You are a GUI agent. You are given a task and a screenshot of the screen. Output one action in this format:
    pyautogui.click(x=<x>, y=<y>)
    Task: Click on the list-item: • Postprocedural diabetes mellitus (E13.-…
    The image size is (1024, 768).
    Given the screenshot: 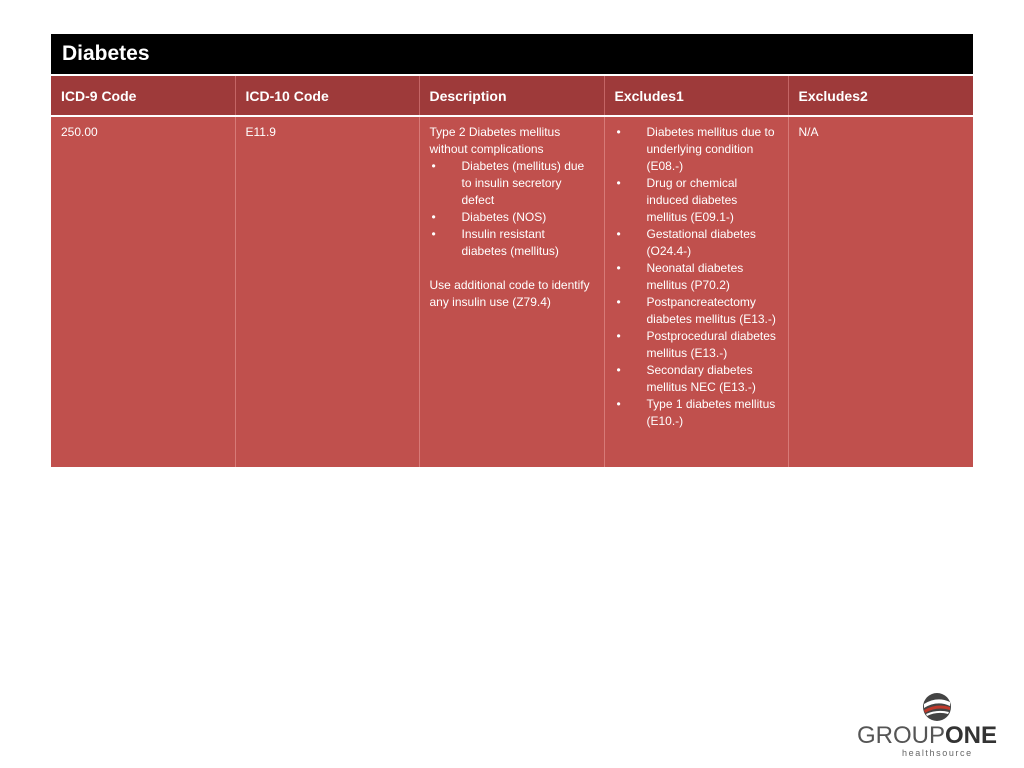 What is the action you would take?
    pyautogui.click(x=696, y=344)
    